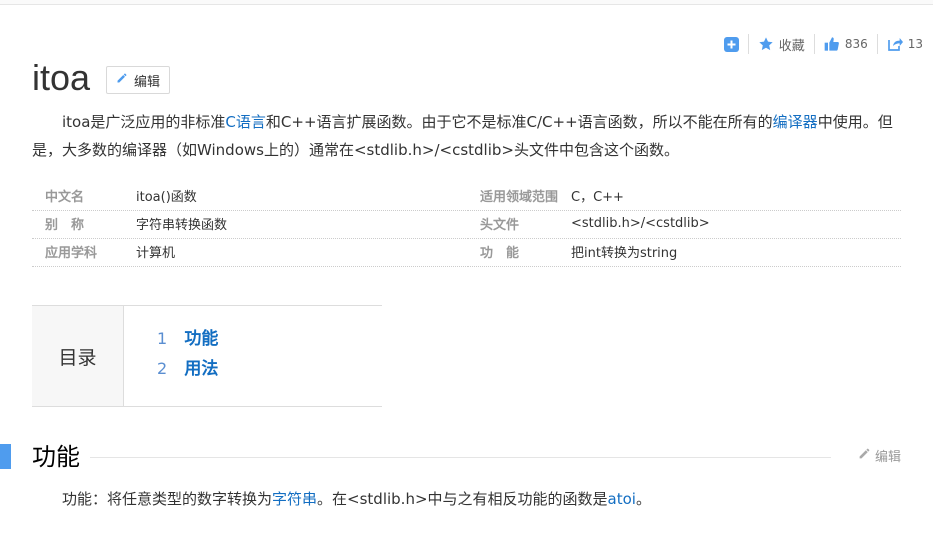  What do you see at coordinates (56, 457) in the screenshot?
I see `section-title: 功能` at bounding box center [56, 457].